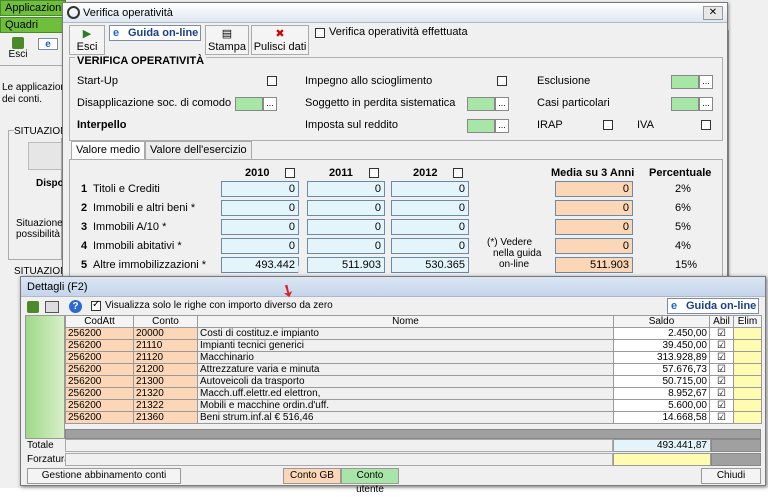 The image size is (768, 497). Describe the element at coordinates (104, 476) in the screenshot. I see `gestione-abbinamento-button: Gestione abbinamento conti` at that location.